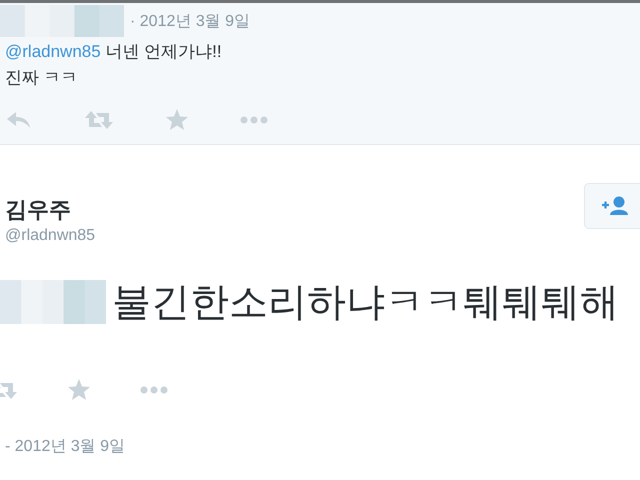 This screenshot has width=640, height=480. What do you see at coordinates (38, 210) in the screenshot?
I see `user-name: 김우주` at bounding box center [38, 210].